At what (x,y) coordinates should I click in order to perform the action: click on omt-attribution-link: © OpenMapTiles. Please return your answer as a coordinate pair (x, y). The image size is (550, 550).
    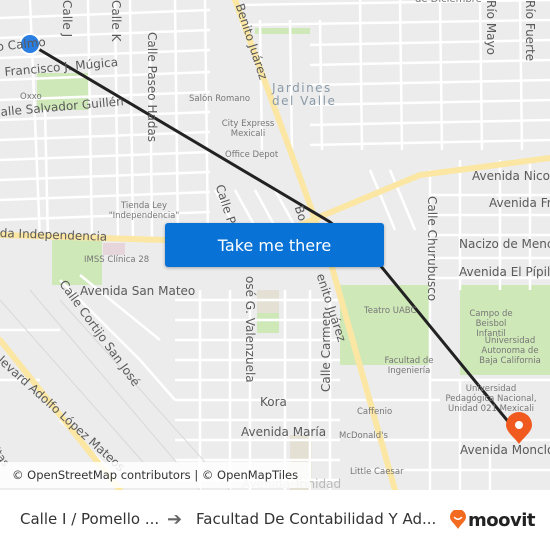
    Looking at the image, I should click on (250, 475).